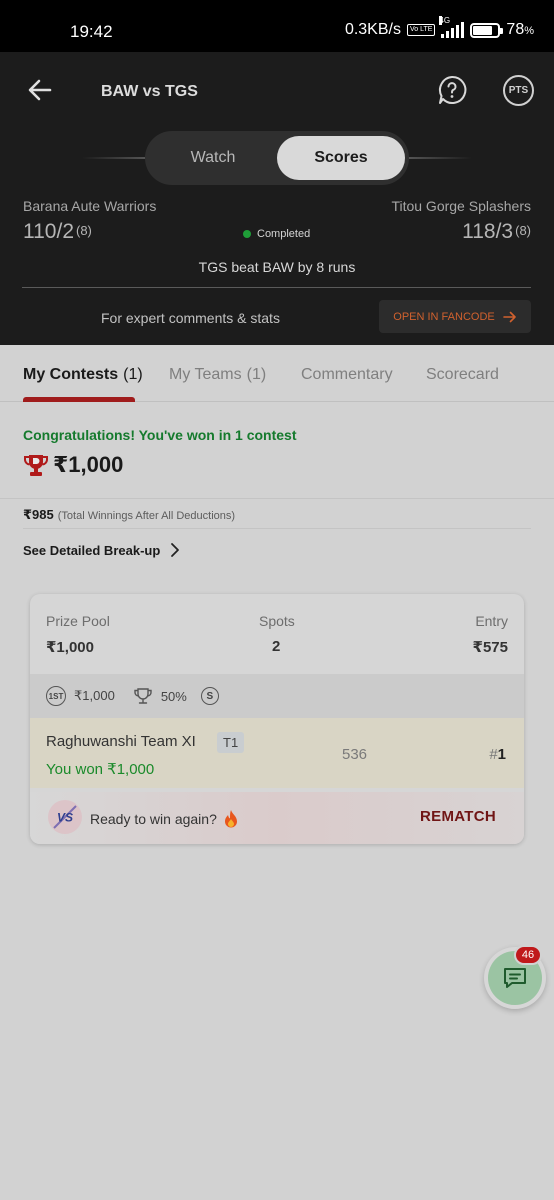  What do you see at coordinates (496, 231) in the screenshot?
I see `team-right-score: 118/3 (8)` at bounding box center [496, 231].